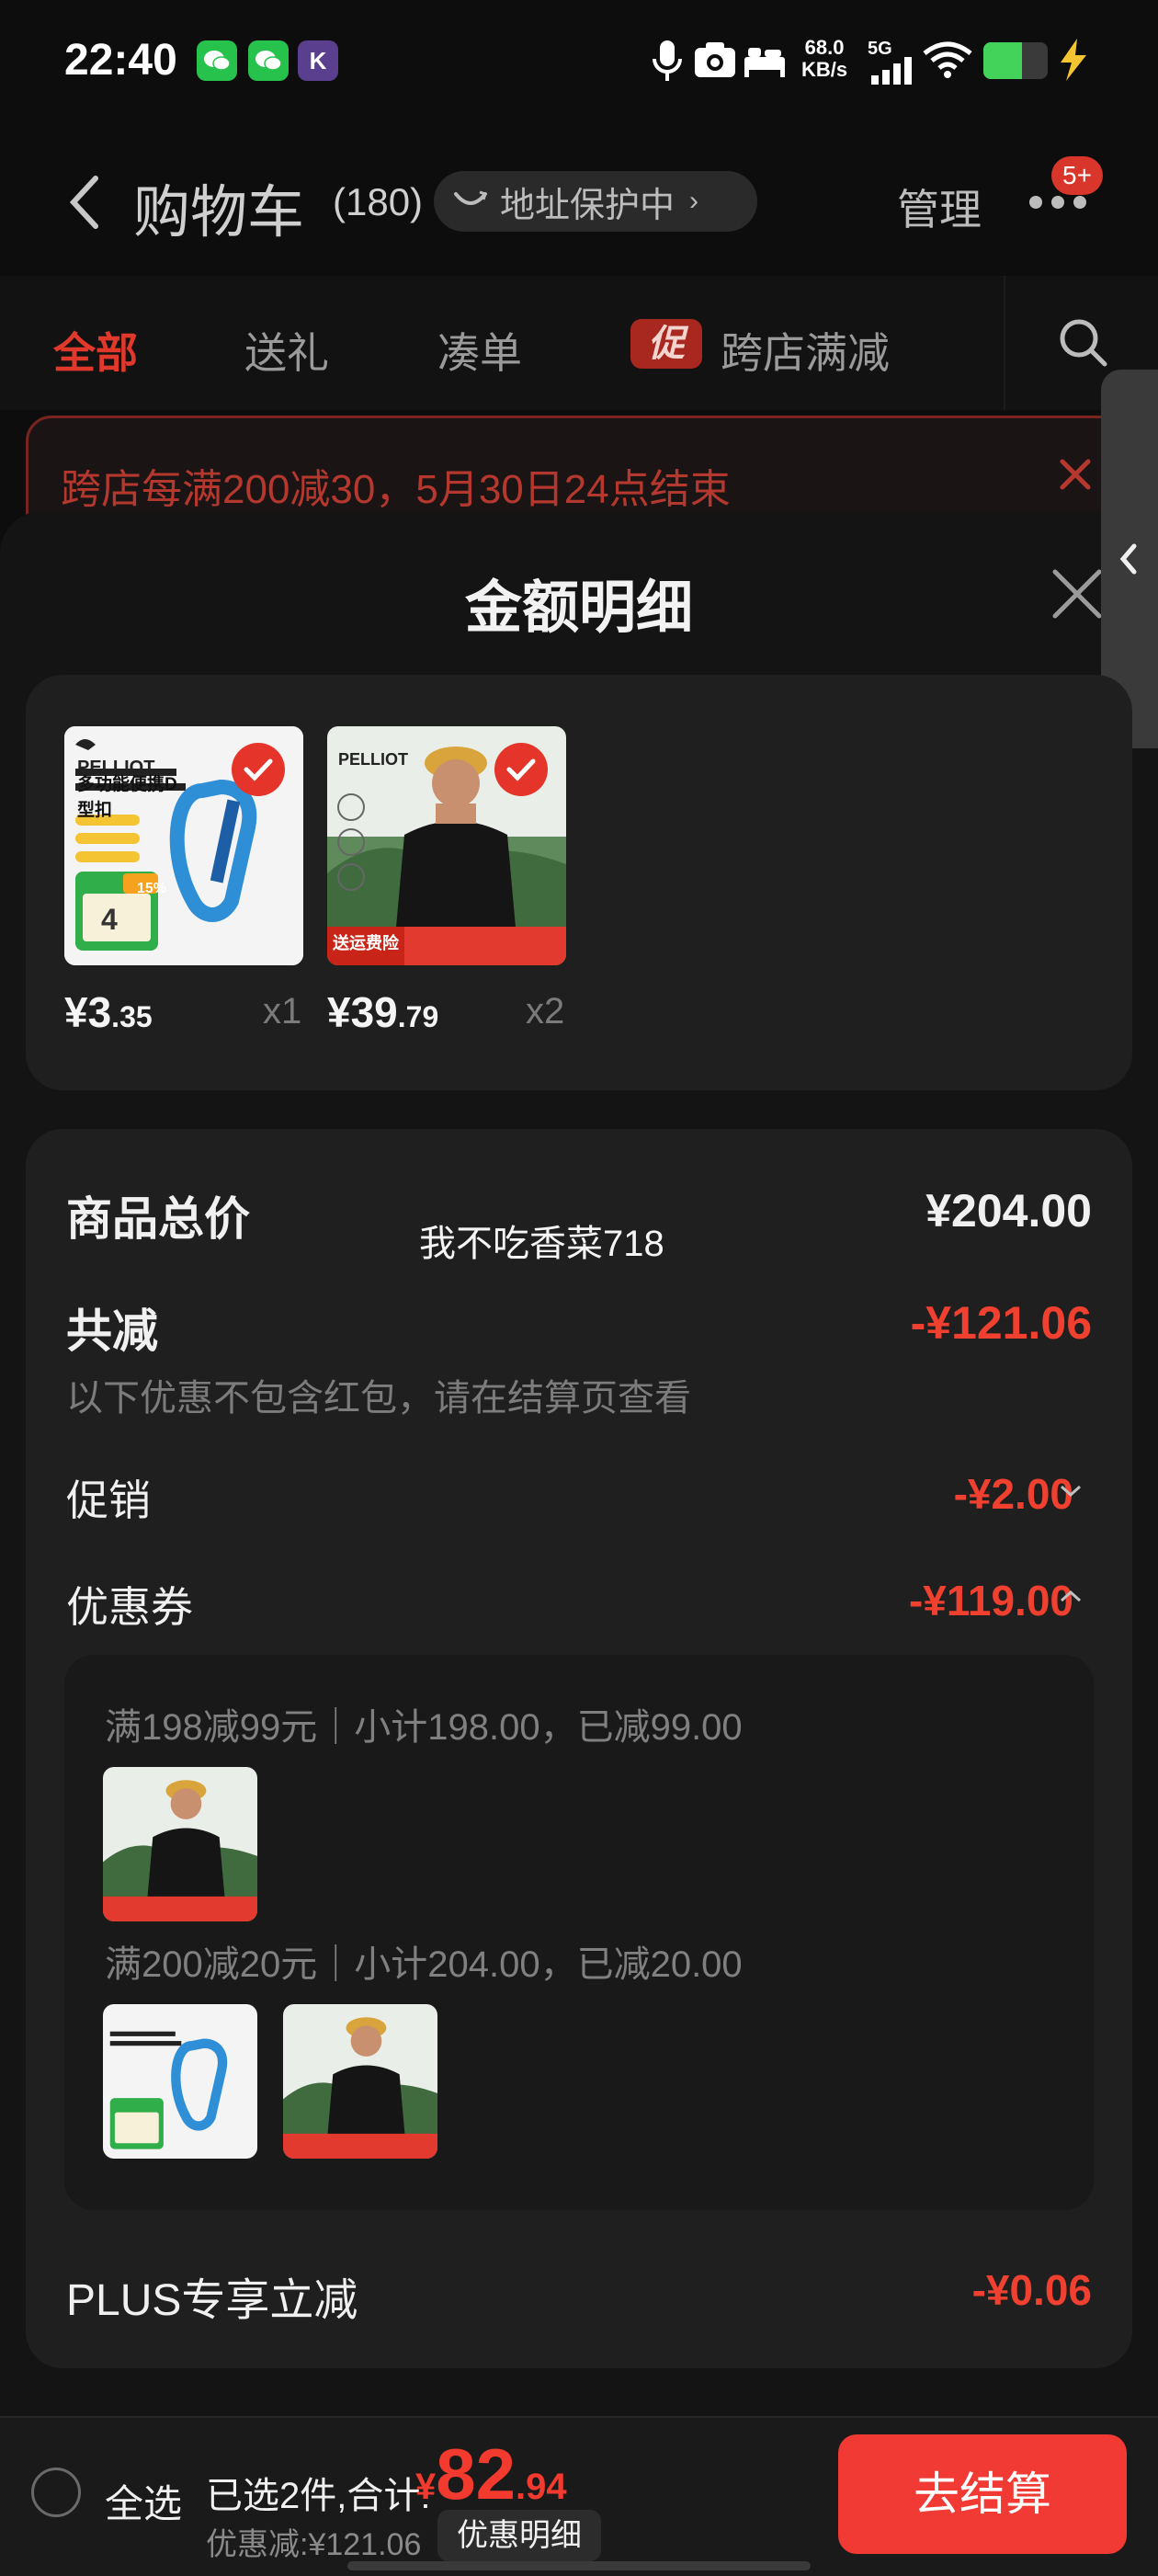 This screenshot has width=1158, height=2576. I want to click on total-currency: ¥, so click(426, 2487).